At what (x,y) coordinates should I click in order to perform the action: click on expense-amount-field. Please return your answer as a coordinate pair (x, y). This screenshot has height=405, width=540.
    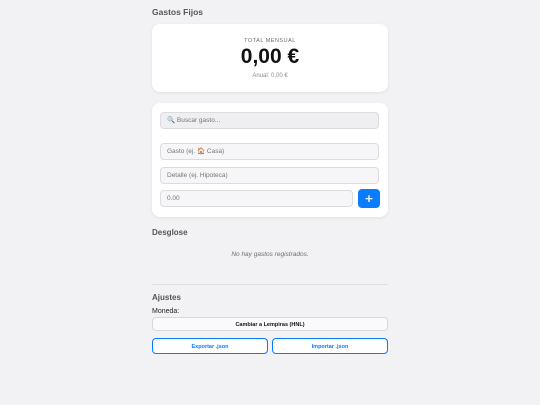
    Looking at the image, I should click on (256, 198).